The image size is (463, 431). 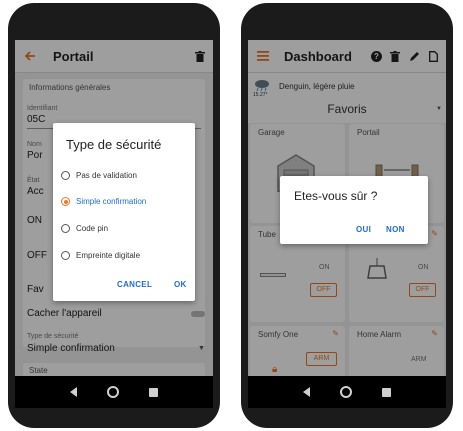 I want to click on option-label: Code pin, so click(x=92, y=228).